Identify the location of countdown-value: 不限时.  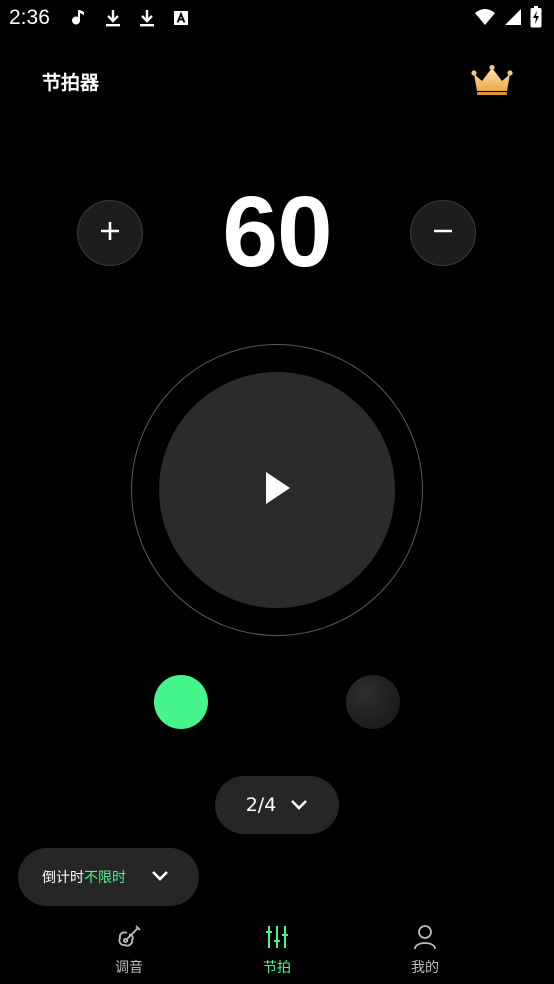
(105, 878).